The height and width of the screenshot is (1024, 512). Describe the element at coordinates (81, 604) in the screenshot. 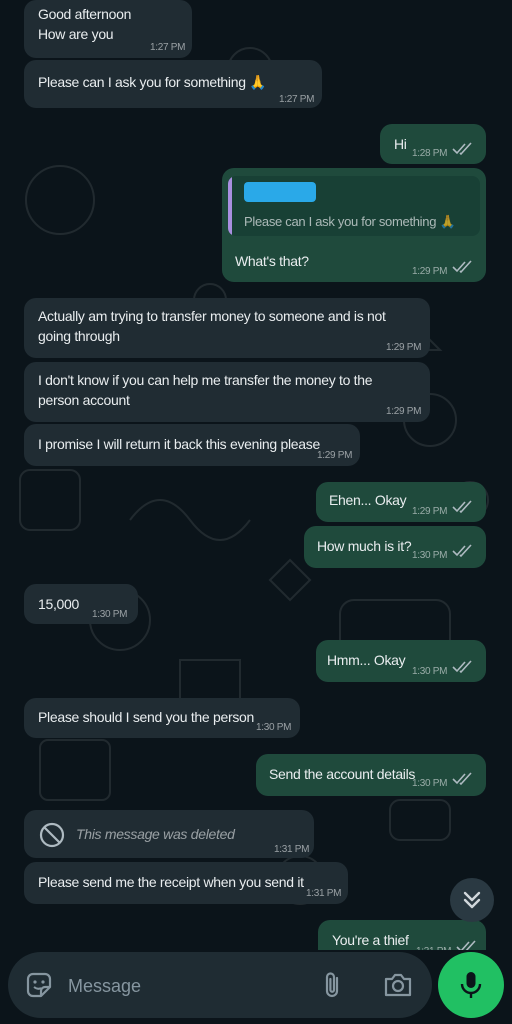

I see `message-incoming: 15,000 1:30 PM` at that location.